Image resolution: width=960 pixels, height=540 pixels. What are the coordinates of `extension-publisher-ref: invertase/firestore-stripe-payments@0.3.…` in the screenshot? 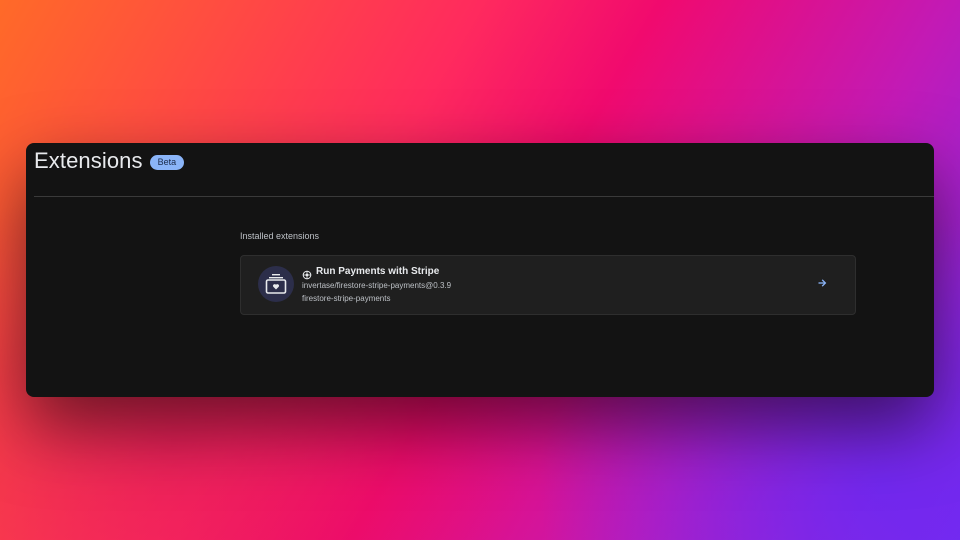 It's located at (377, 285).